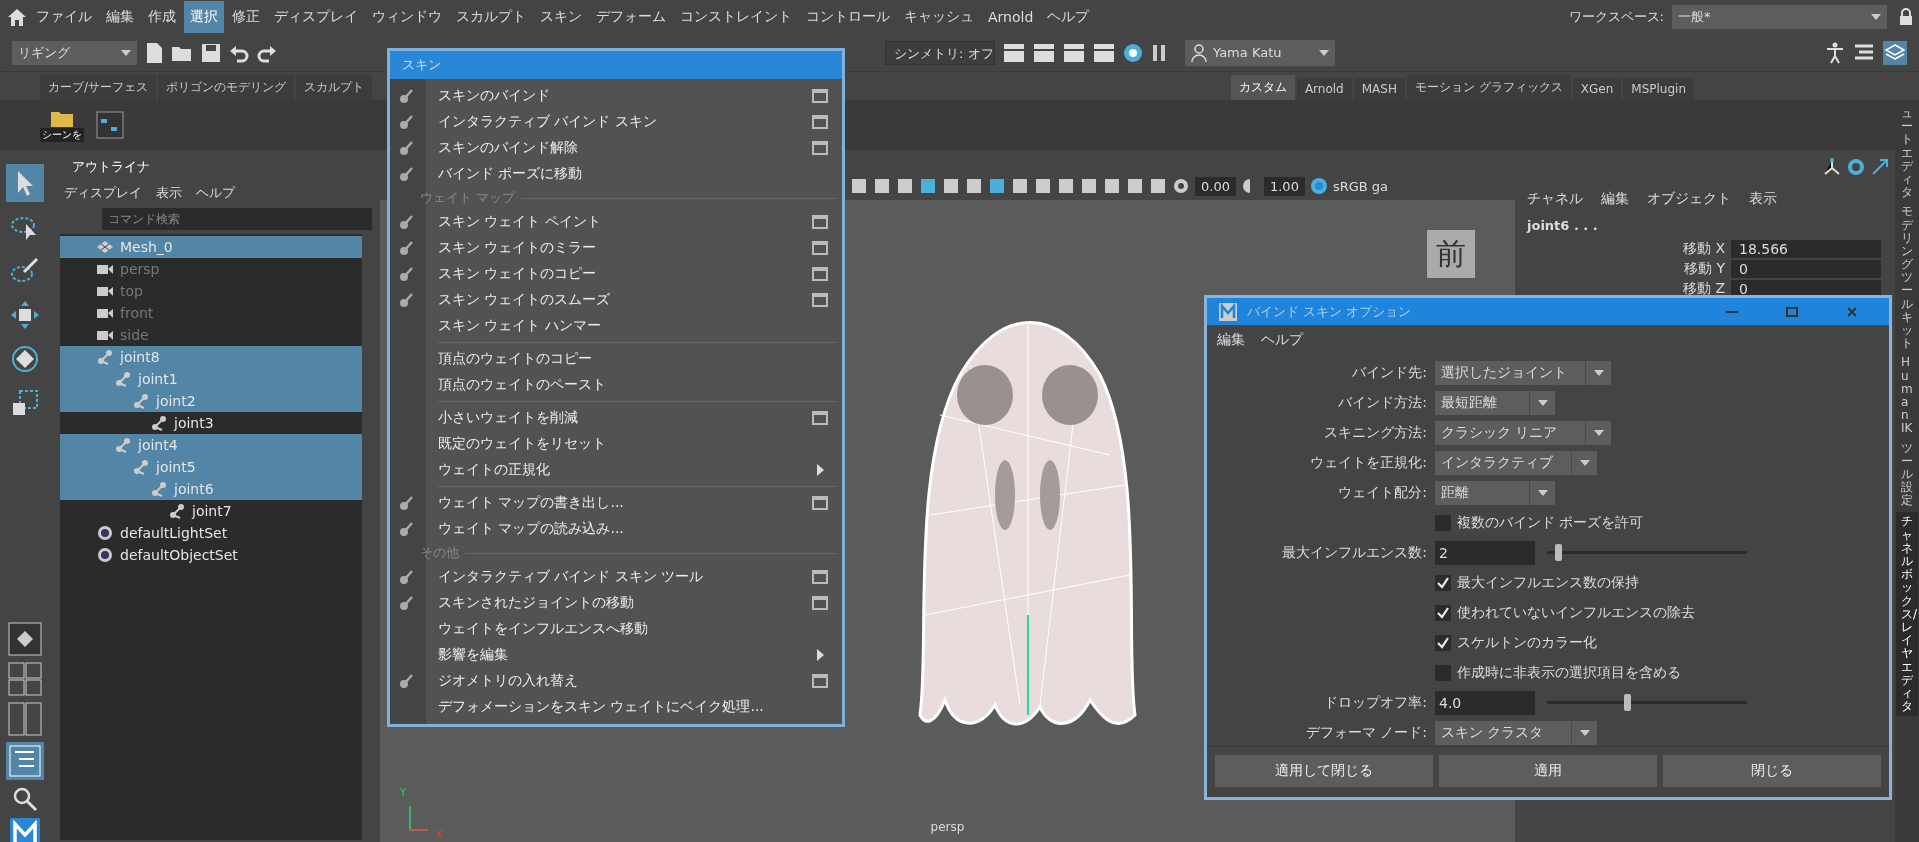  What do you see at coordinates (613, 148) in the screenshot?
I see `menu-item: スキンのバインド解除` at bounding box center [613, 148].